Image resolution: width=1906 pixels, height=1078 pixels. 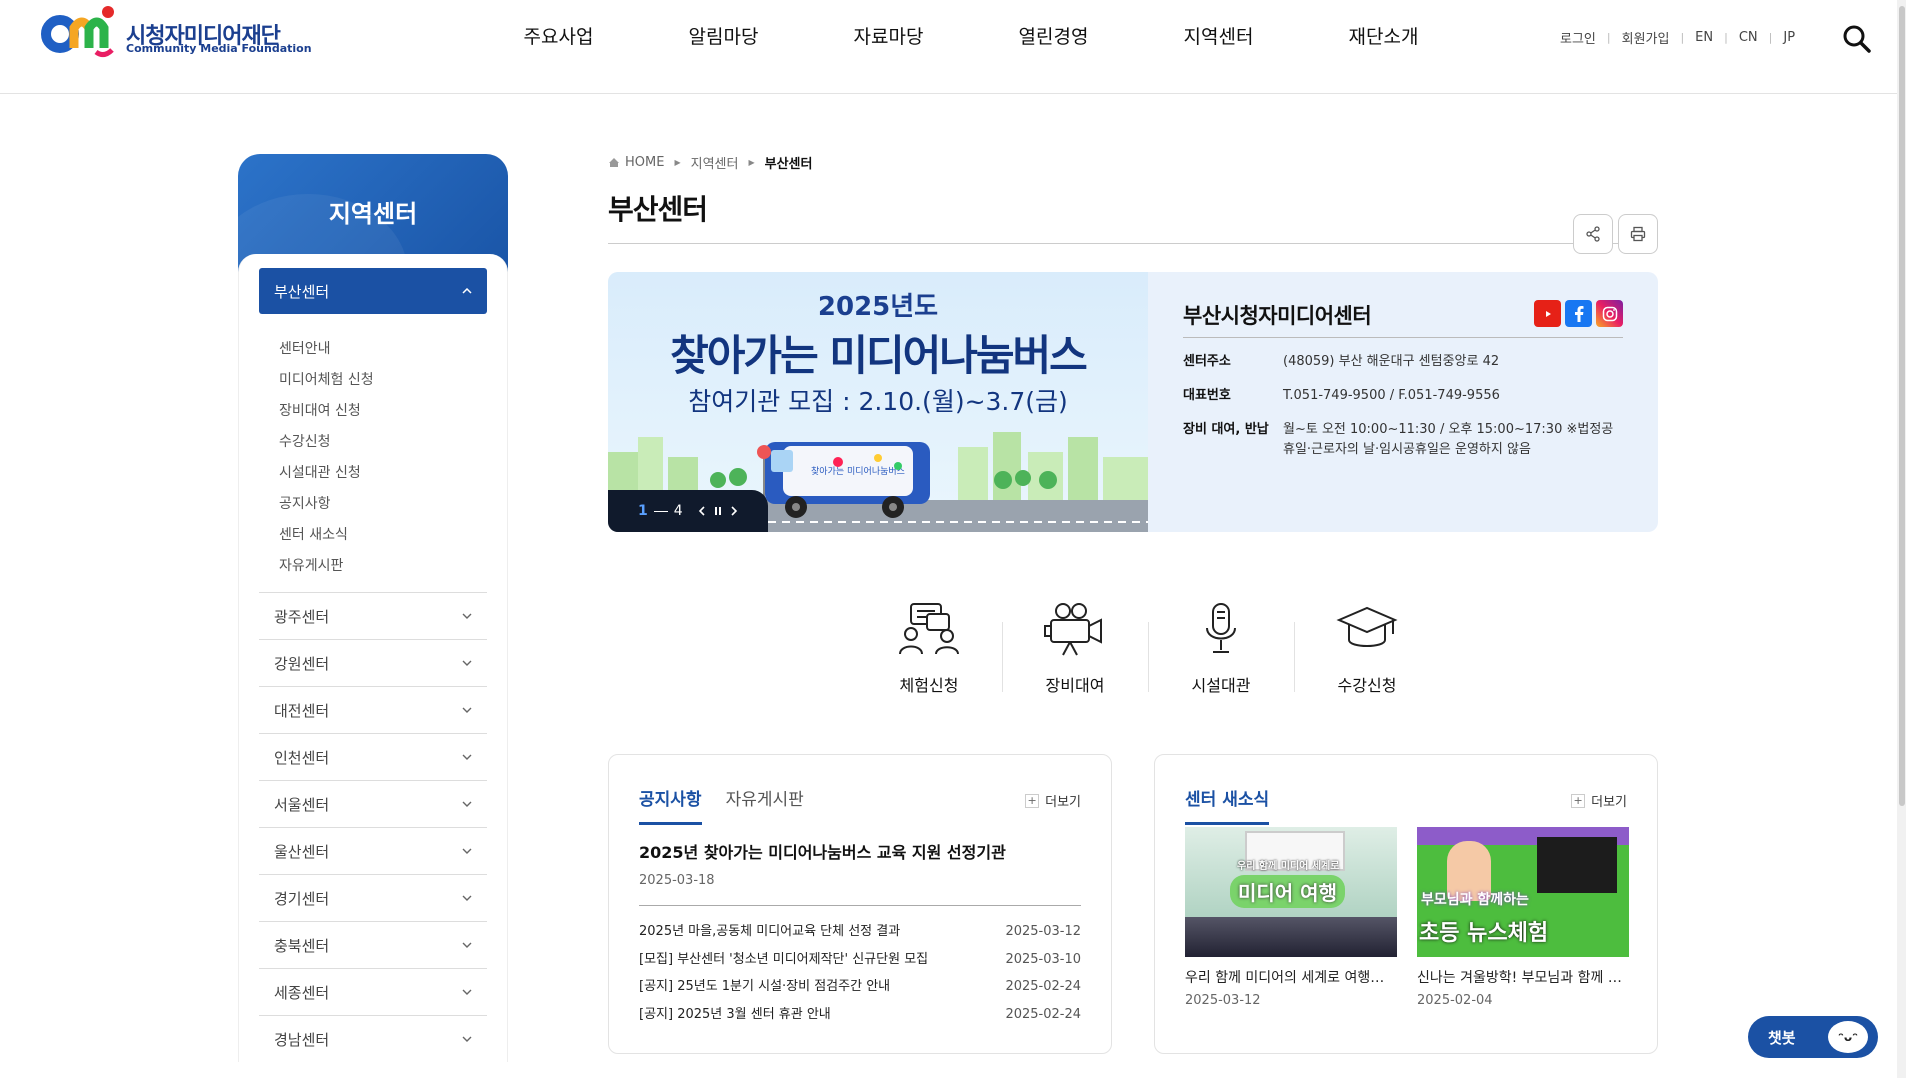 I want to click on sidebar-item-label: 세종센터, so click(x=302, y=992).